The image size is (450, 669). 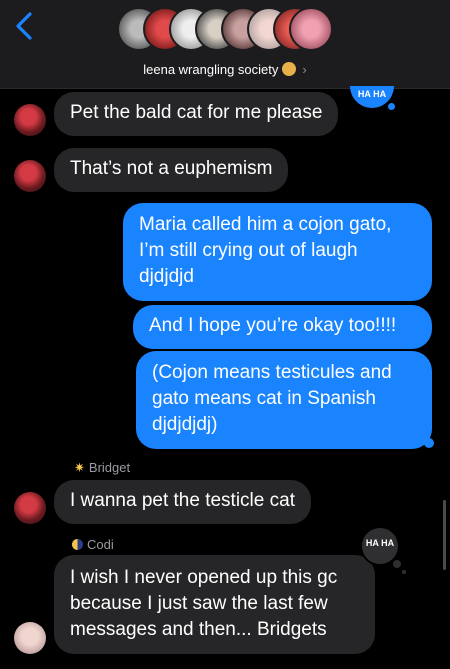 What do you see at coordinates (79, 467) in the screenshot?
I see `star-icon: ✷` at bounding box center [79, 467].